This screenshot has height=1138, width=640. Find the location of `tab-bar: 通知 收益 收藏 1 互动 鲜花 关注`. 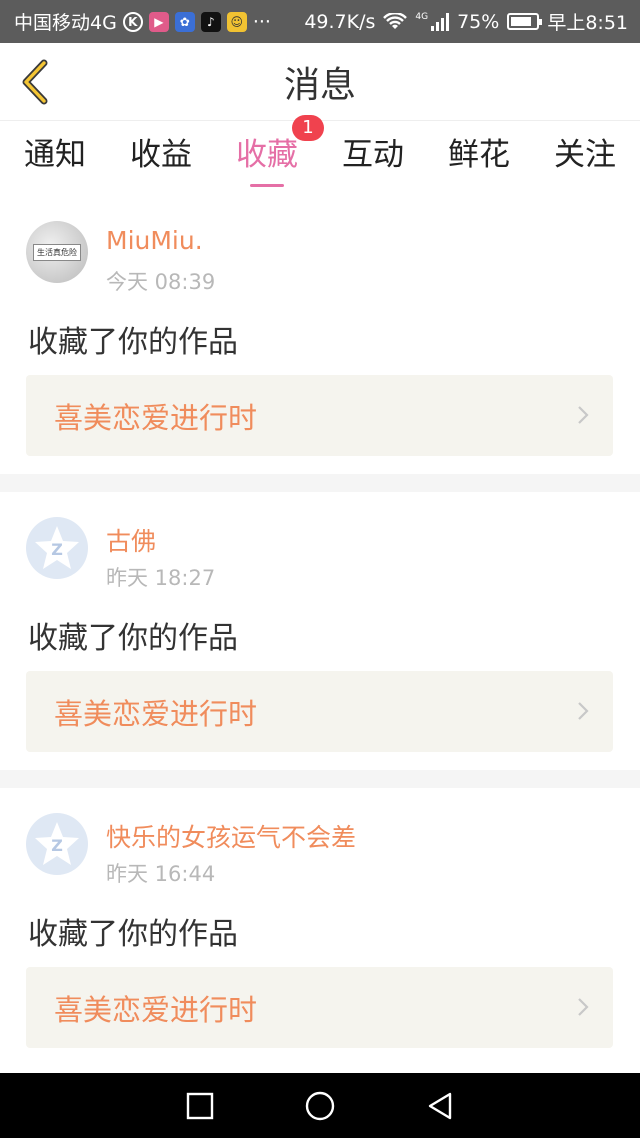

tab-bar: 通知 收益 收藏 1 互动 鲜花 关注 is located at coordinates (320, 154).